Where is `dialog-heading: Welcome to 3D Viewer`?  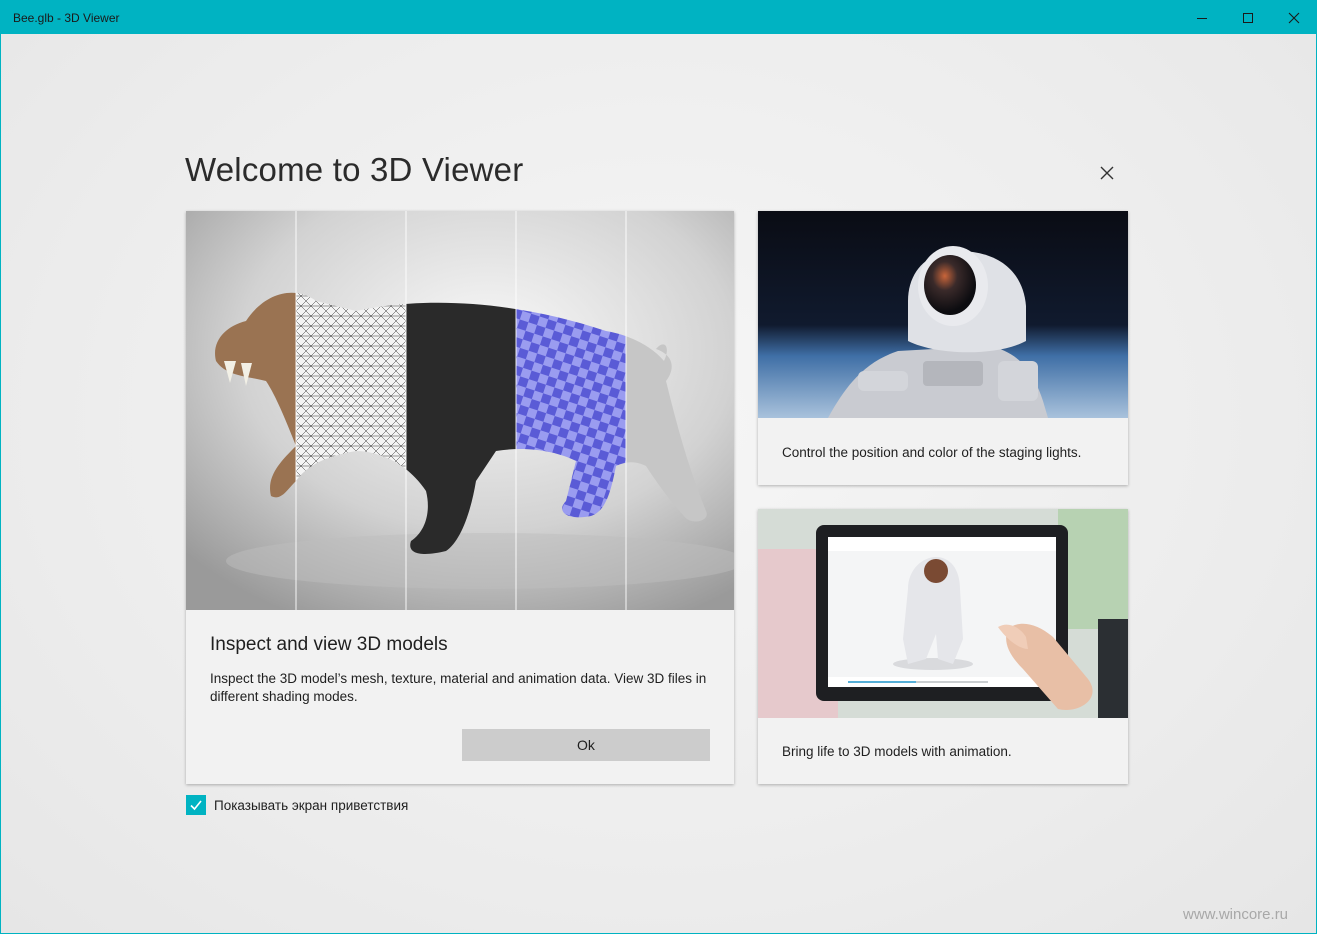 dialog-heading: Welcome to 3D Viewer is located at coordinates (354, 169).